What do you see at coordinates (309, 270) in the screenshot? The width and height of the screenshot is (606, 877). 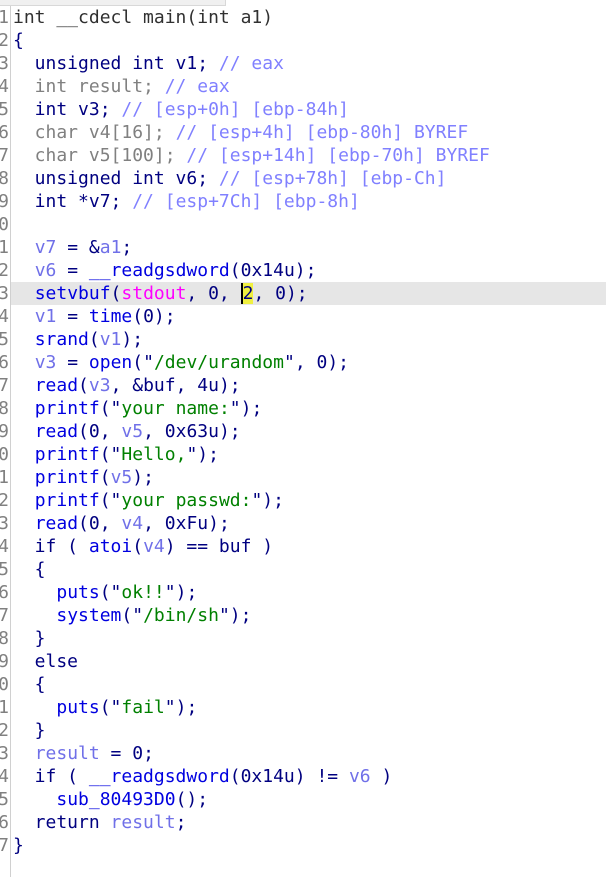 I see `code-line: v6 = __readgsdword(0x14u);` at bounding box center [309, 270].